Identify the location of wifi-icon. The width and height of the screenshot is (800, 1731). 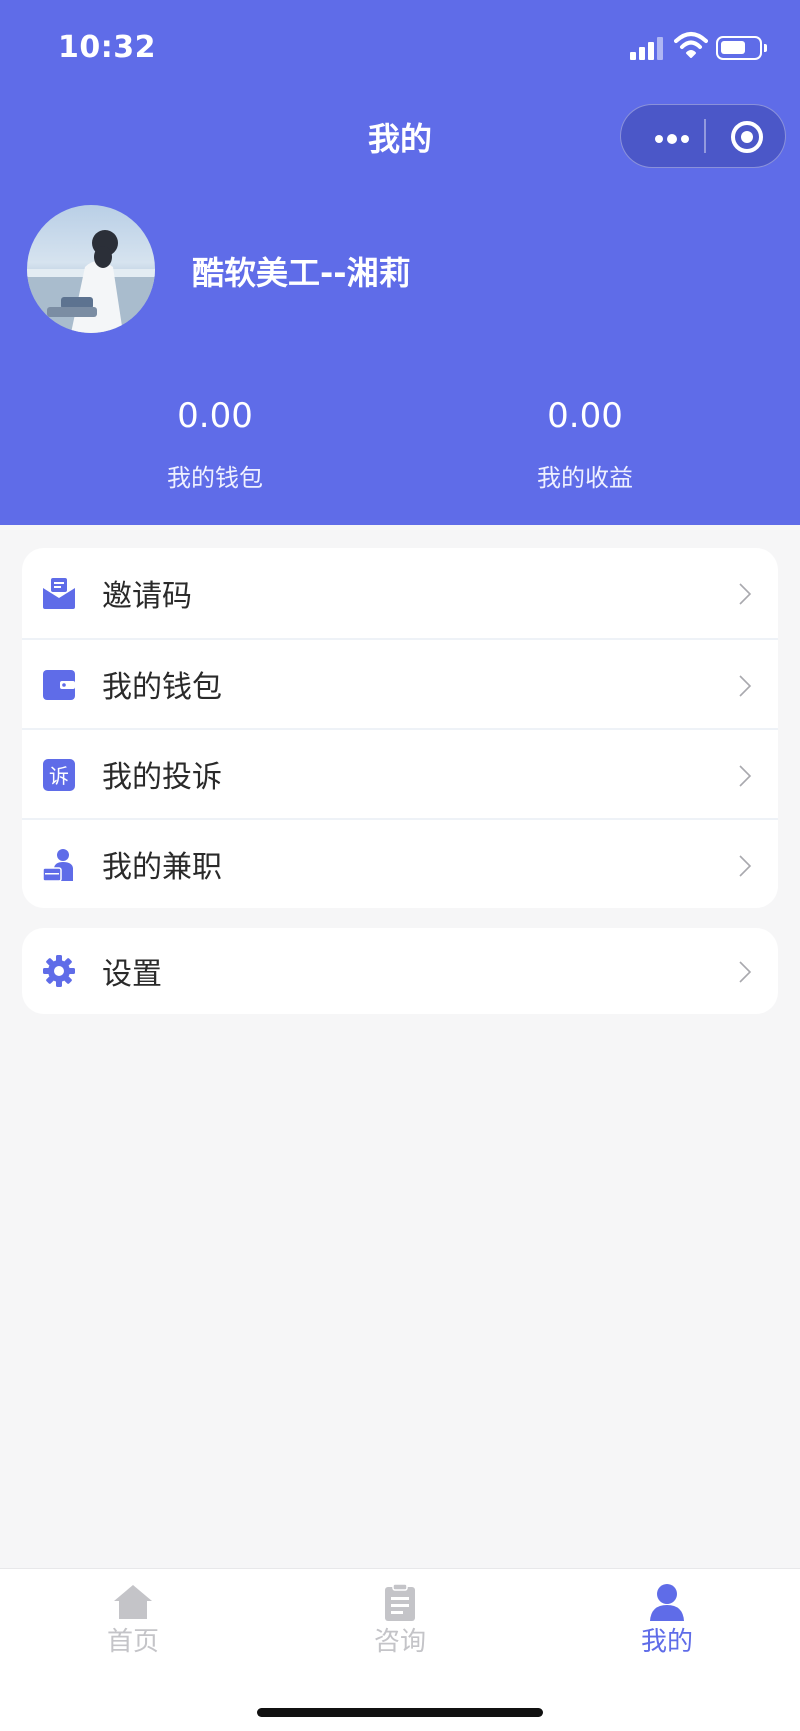
(691, 45).